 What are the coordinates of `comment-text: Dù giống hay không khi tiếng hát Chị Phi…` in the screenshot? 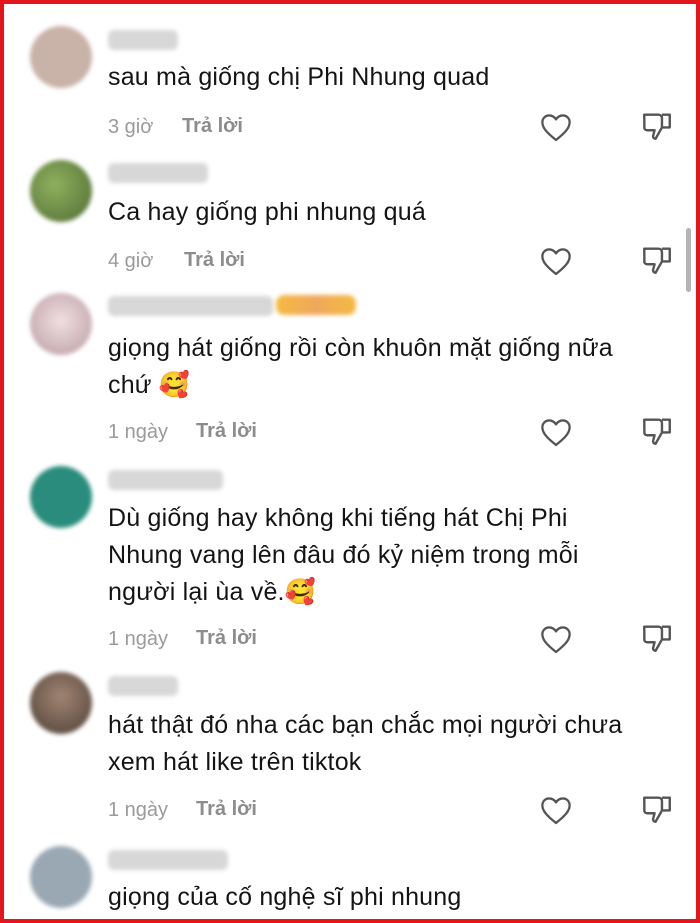 It's located at (343, 555).